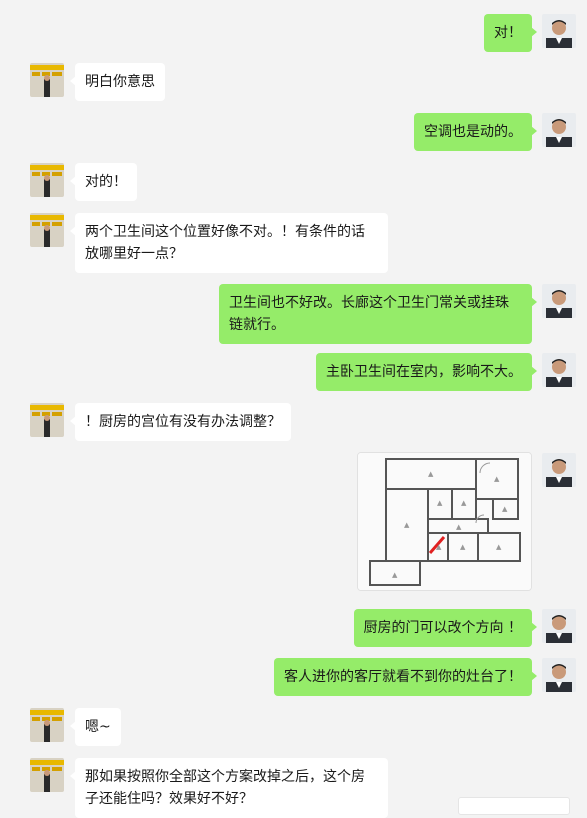 This screenshot has width=587, height=818. Describe the element at coordinates (103, 182) in the screenshot. I see `message-bubble-contact: 对的！` at that location.